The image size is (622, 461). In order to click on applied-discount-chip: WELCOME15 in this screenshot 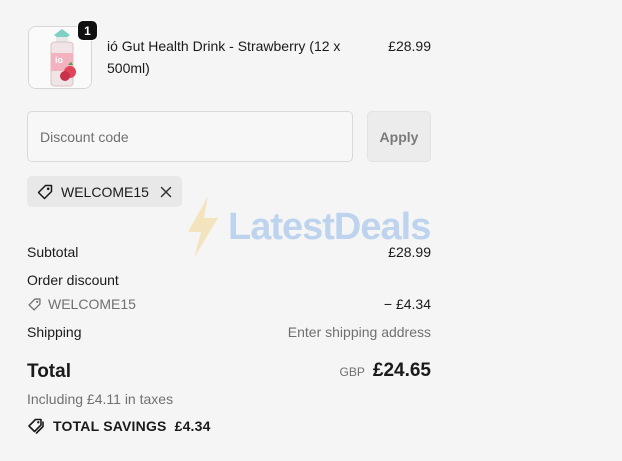, I will do `click(104, 191)`.